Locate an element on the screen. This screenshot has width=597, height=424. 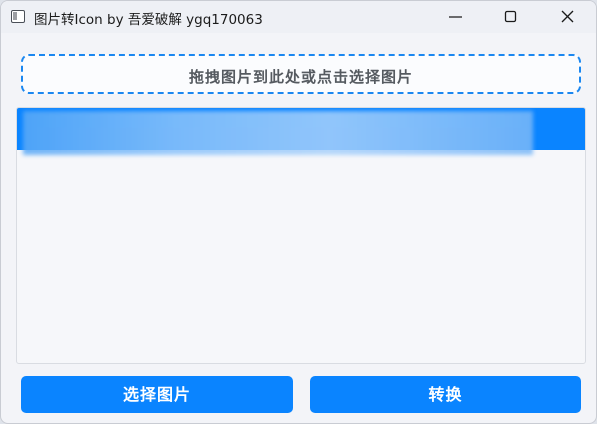
minimize-icon is located at coordinates (455, 17).